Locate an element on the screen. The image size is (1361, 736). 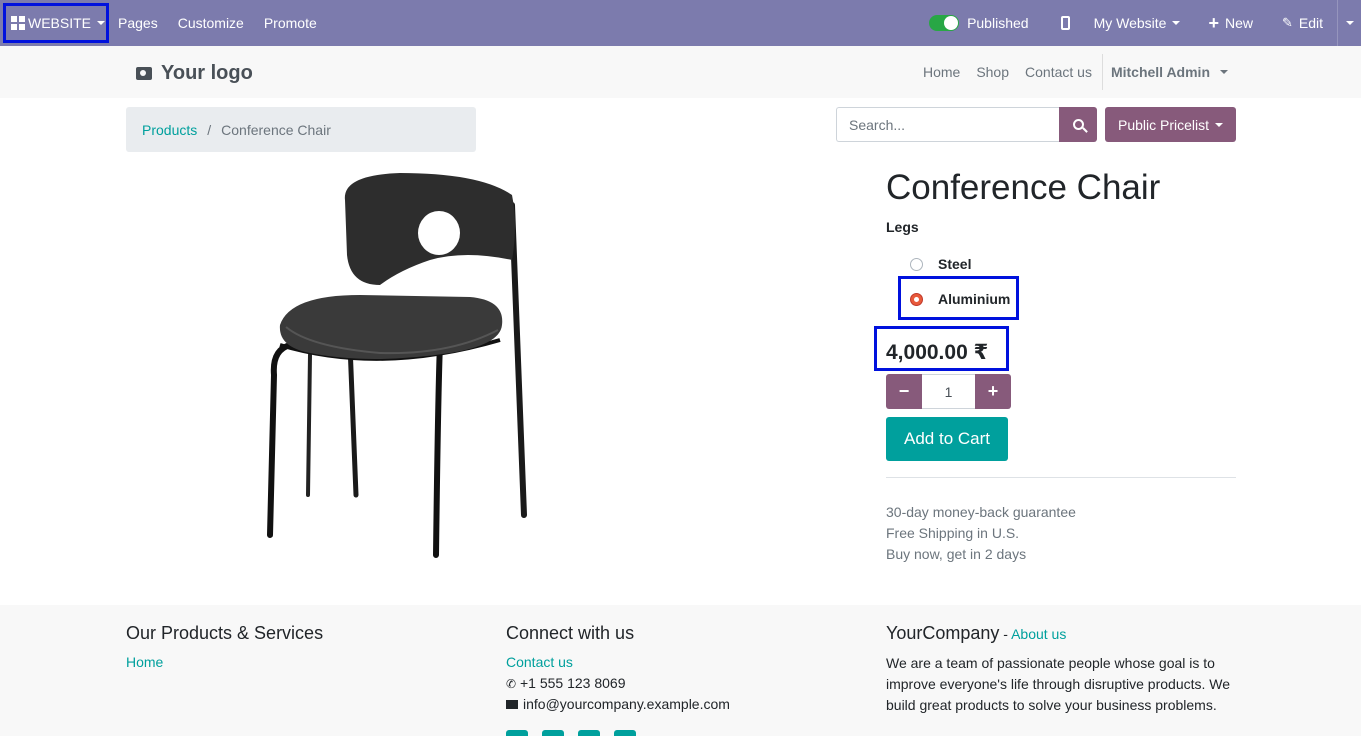
breadcrumb-current: Conference Chair is located at coordinates (276, 129).